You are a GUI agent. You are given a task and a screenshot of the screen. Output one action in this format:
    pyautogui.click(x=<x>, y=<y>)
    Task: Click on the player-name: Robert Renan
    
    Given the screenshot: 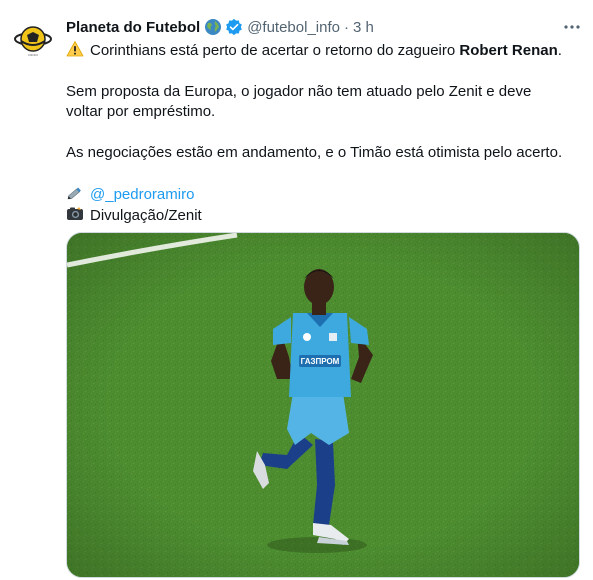 What is the action you would take?
    pyautogui.click(x=508, y=50)
    